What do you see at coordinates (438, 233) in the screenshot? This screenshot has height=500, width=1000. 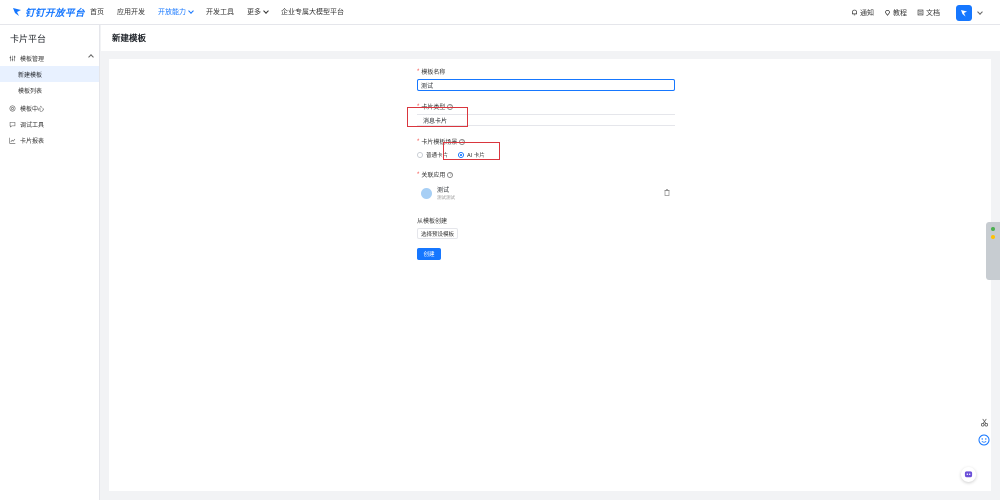 I see `choose-preset-button: 选择预设模板` at bounding box center [438, 233].